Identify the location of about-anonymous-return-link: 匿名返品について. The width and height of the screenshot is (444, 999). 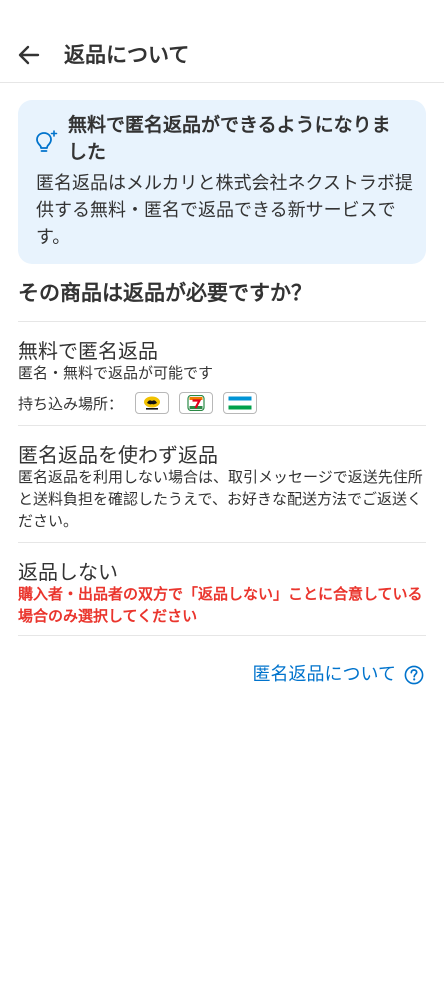
(338, 675).